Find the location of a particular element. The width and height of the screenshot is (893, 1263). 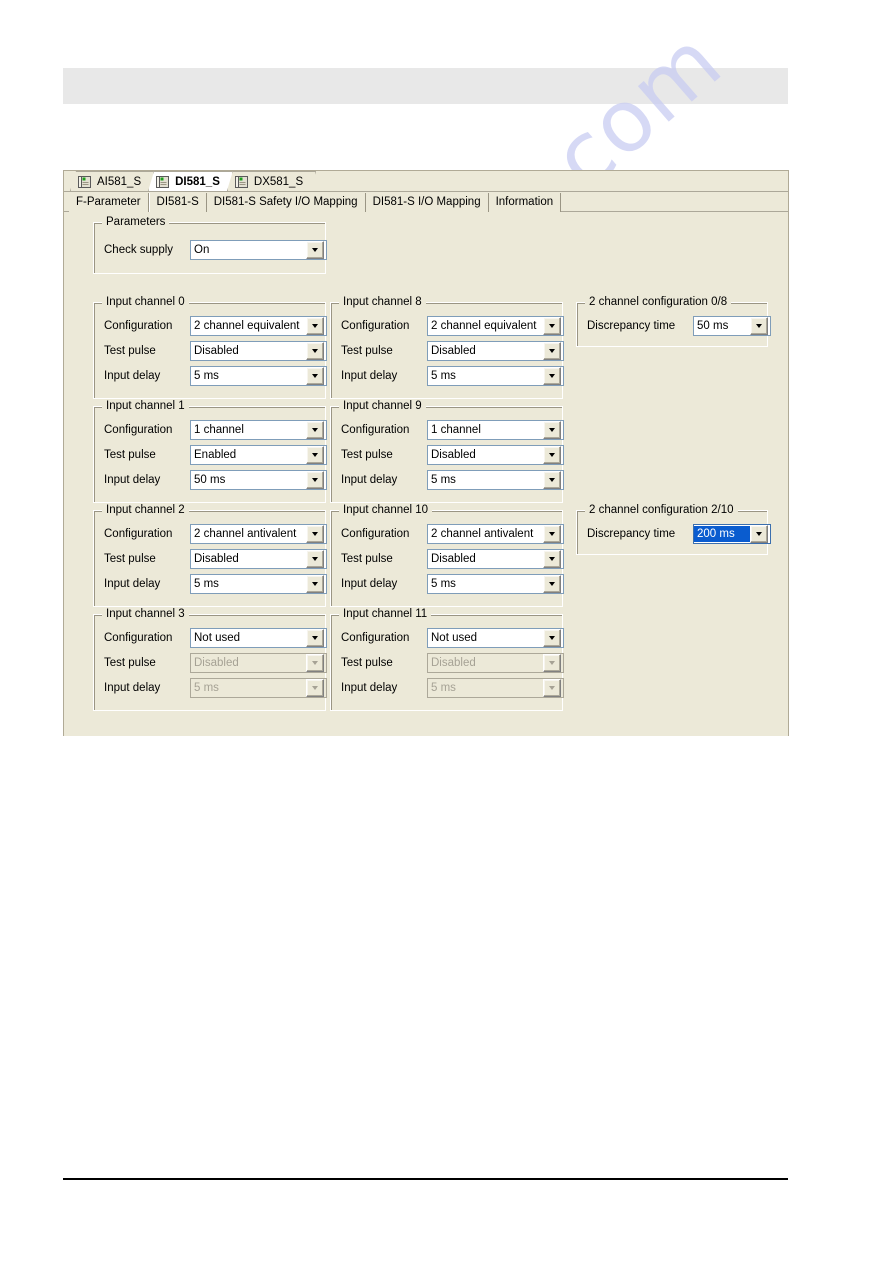

property-tab-di581-s: DI581-S is located at coordinates (177, 202).